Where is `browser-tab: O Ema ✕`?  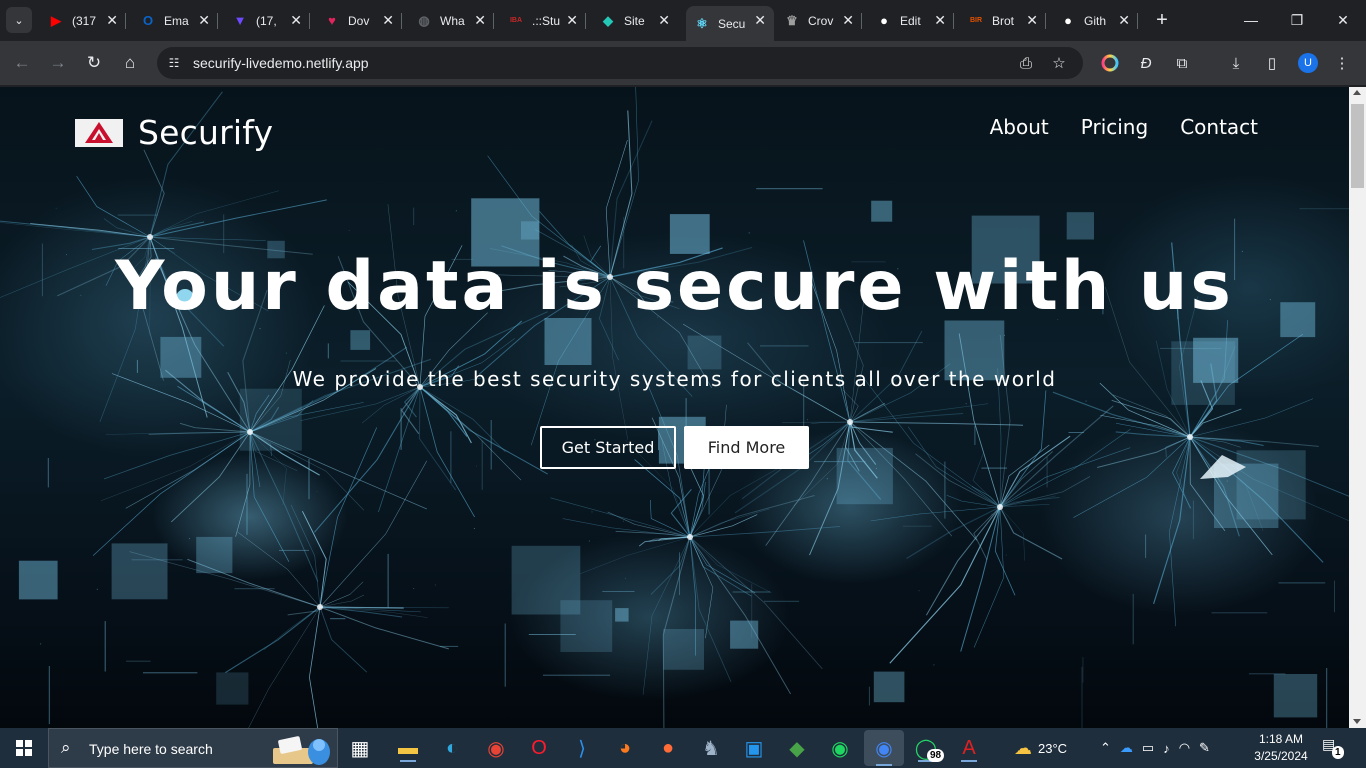 browser-tab: O Ema ✕ is located at coordinates (175, 20).